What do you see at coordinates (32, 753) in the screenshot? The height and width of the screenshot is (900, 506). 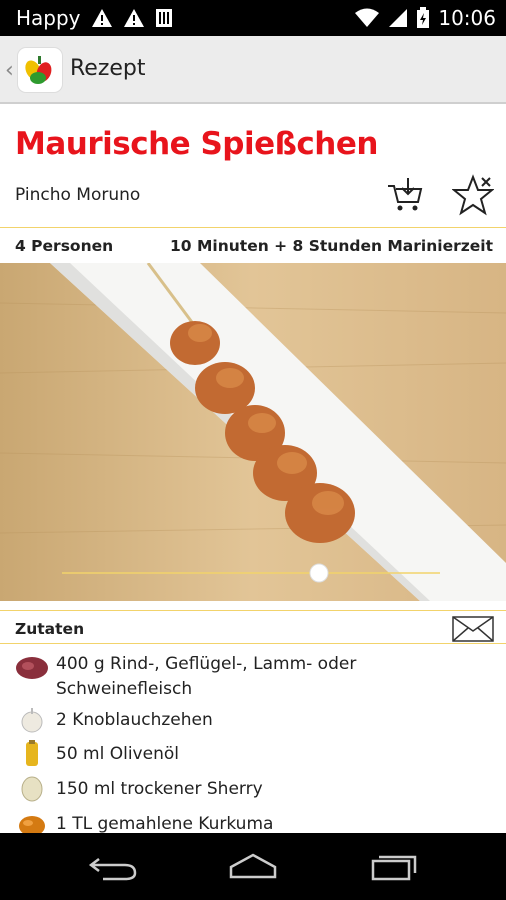 I see `oil-icon` at bounding box center [32, 753].